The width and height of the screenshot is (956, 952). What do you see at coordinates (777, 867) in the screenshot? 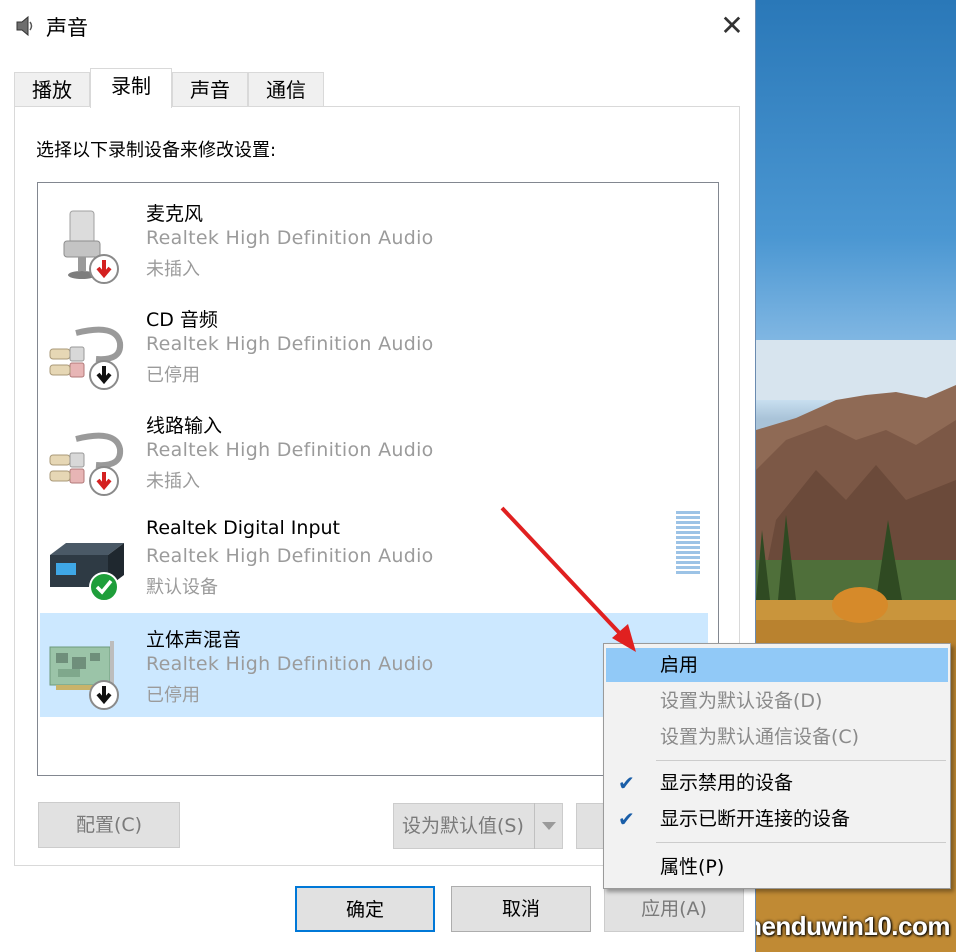
I see `menu-item-properties: 属性(P)` at bounding box center [777, 867].